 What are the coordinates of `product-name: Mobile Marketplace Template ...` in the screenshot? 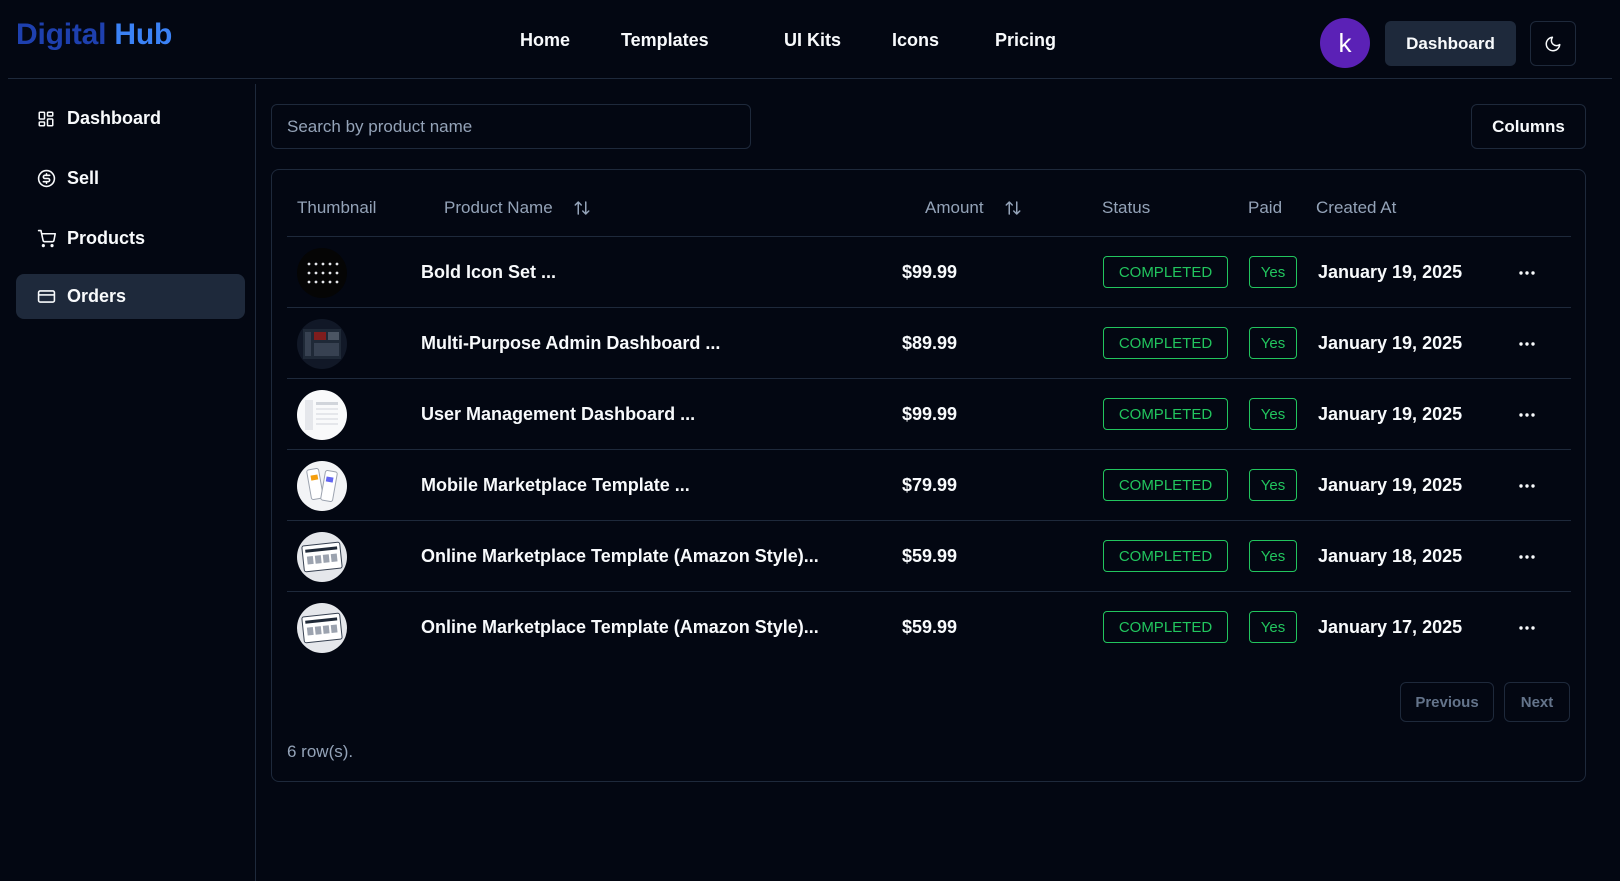 It's located at (555, 485).